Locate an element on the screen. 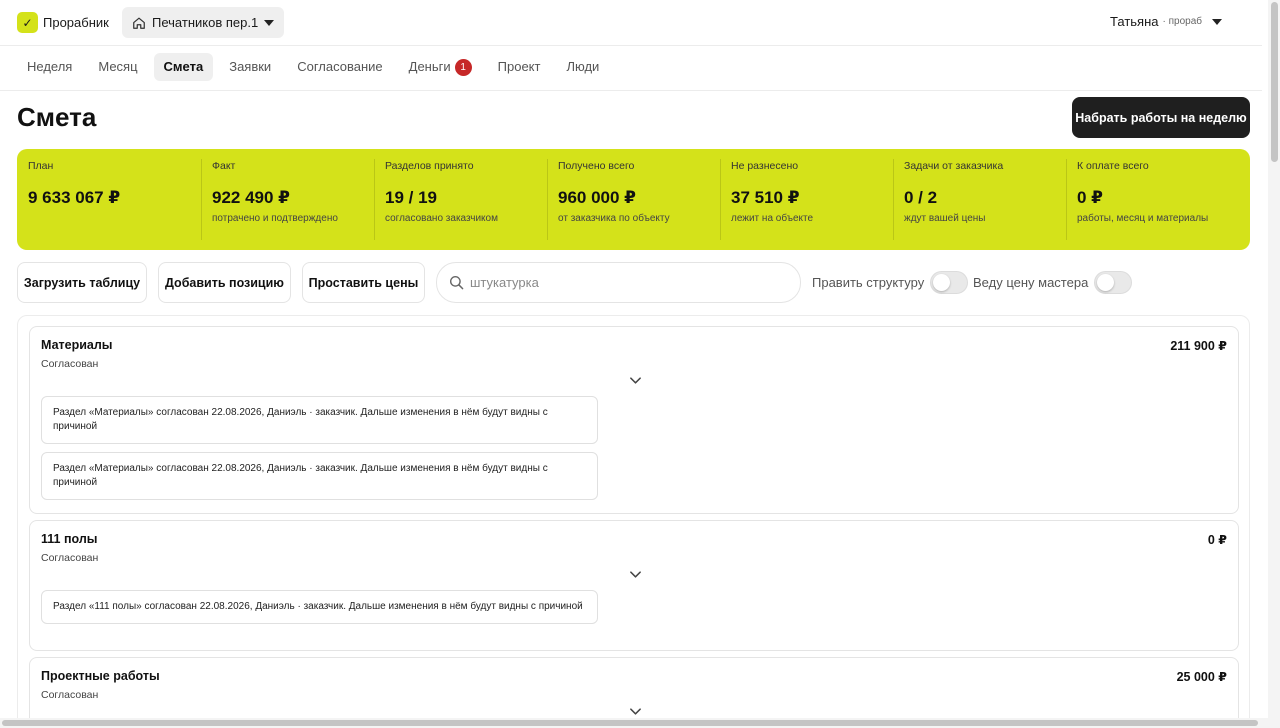 Image resolution: width=1280 pixels, height=728 pixels. tab-month: Месяц is located at coordinates (117, 67).